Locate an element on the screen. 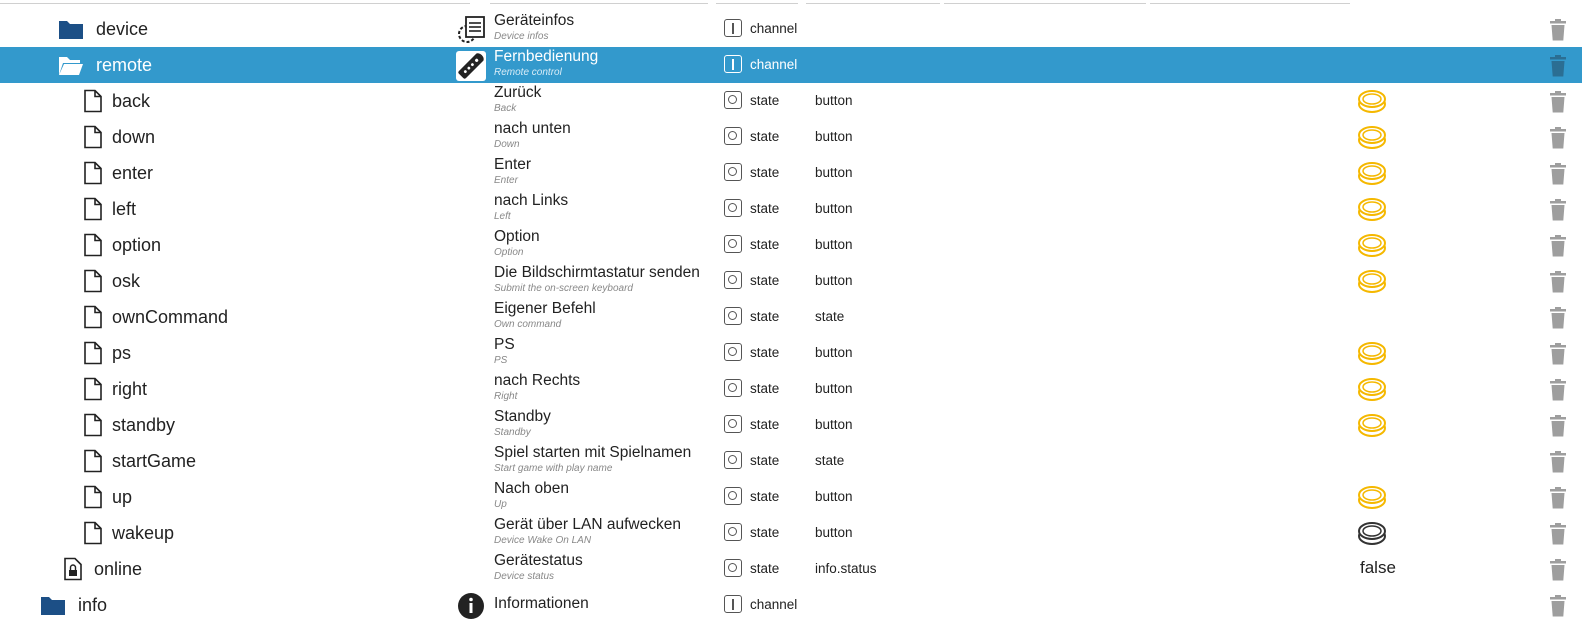  object-name: option is located at coordinates (136, 245).